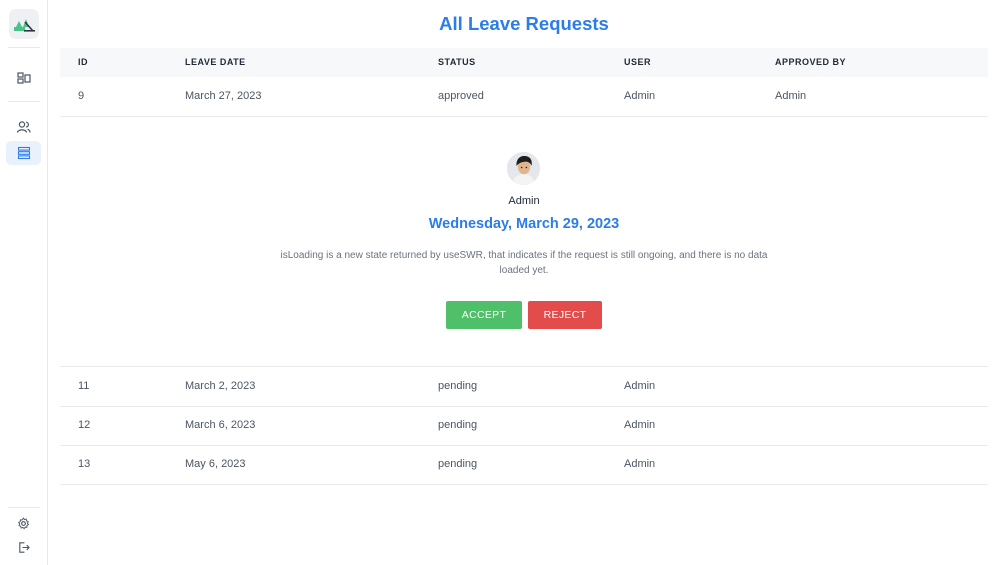 The height and width of the screenshot is (565, 1000). What do you see at coordinates (524, 386) in the screenshot?
I see `table-row: 11 March 2, 2023 pending Admin` at bounding box center [524, 386].